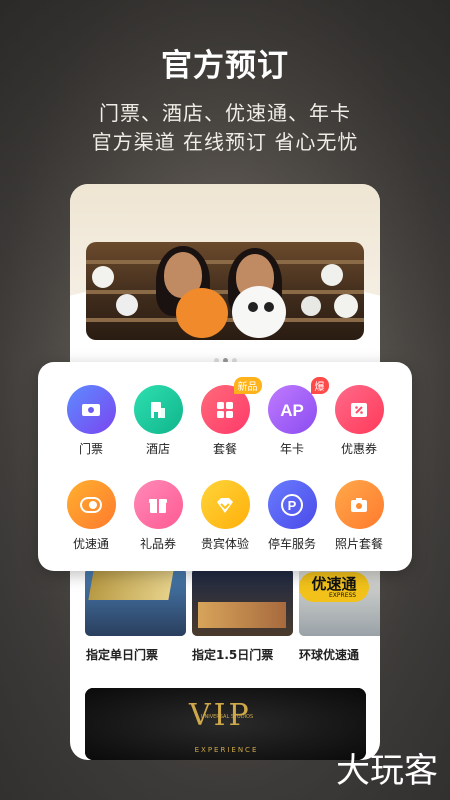 The width and height of the screenshot is (450, 800). I want to click on subtitle-line1: 门票、酒店、优速通、年卡, so click(225, 113).